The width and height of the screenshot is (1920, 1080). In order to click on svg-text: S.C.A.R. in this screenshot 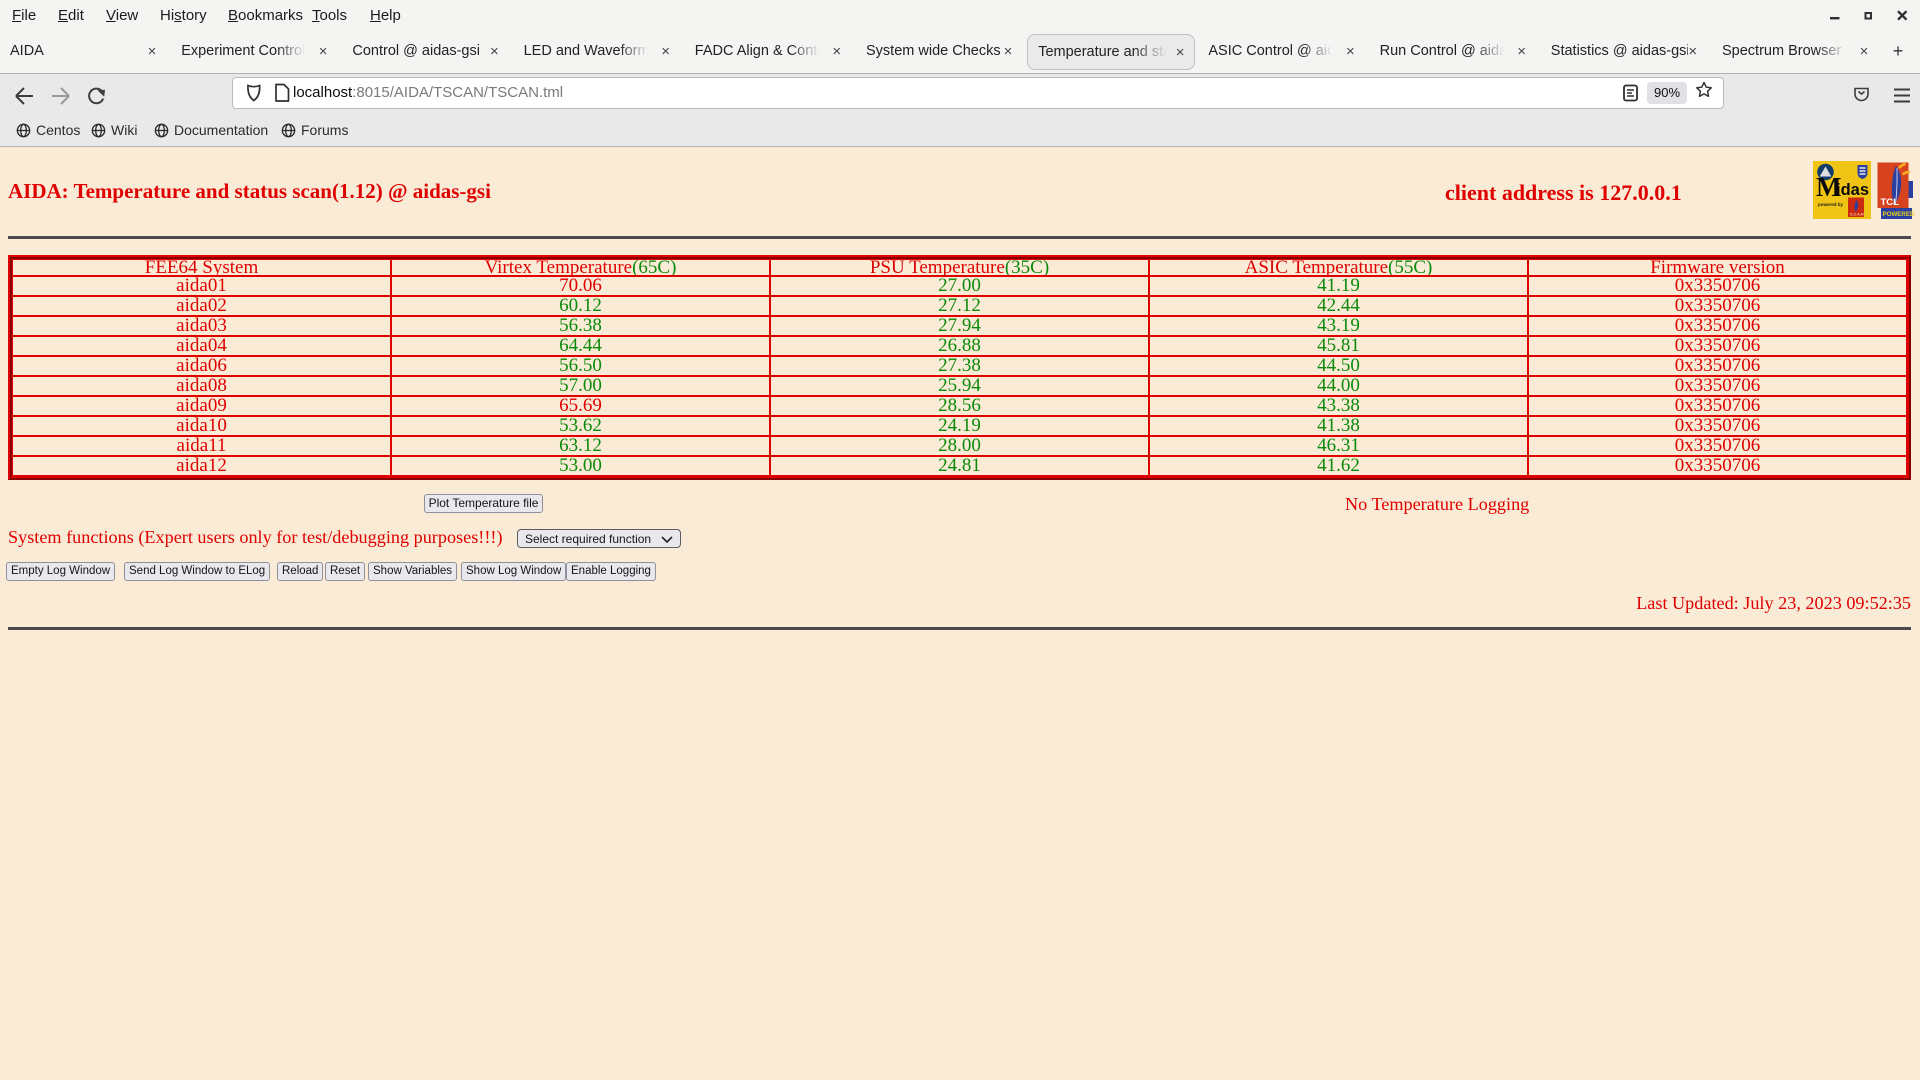, I will do `click(1857, 215)`.